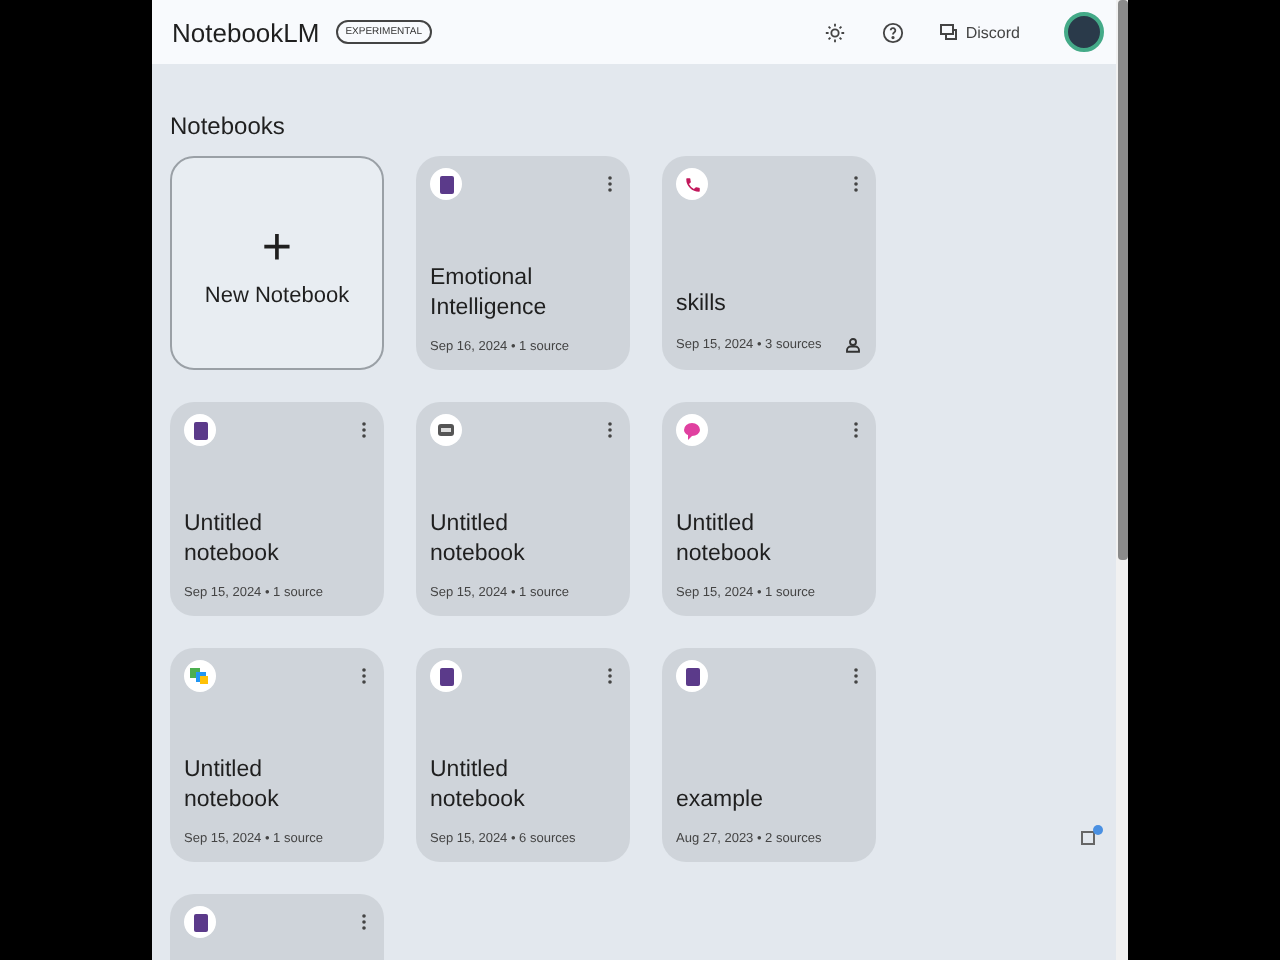  I want to click on notebook-title: skills, so click(702, 305).